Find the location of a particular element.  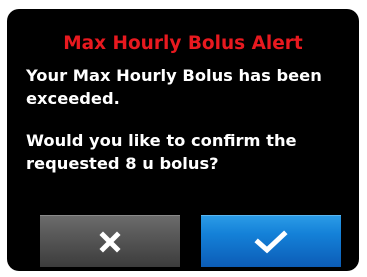

alert-title: Max Hourly Bolus Alert is located at coordinates (183, 43).